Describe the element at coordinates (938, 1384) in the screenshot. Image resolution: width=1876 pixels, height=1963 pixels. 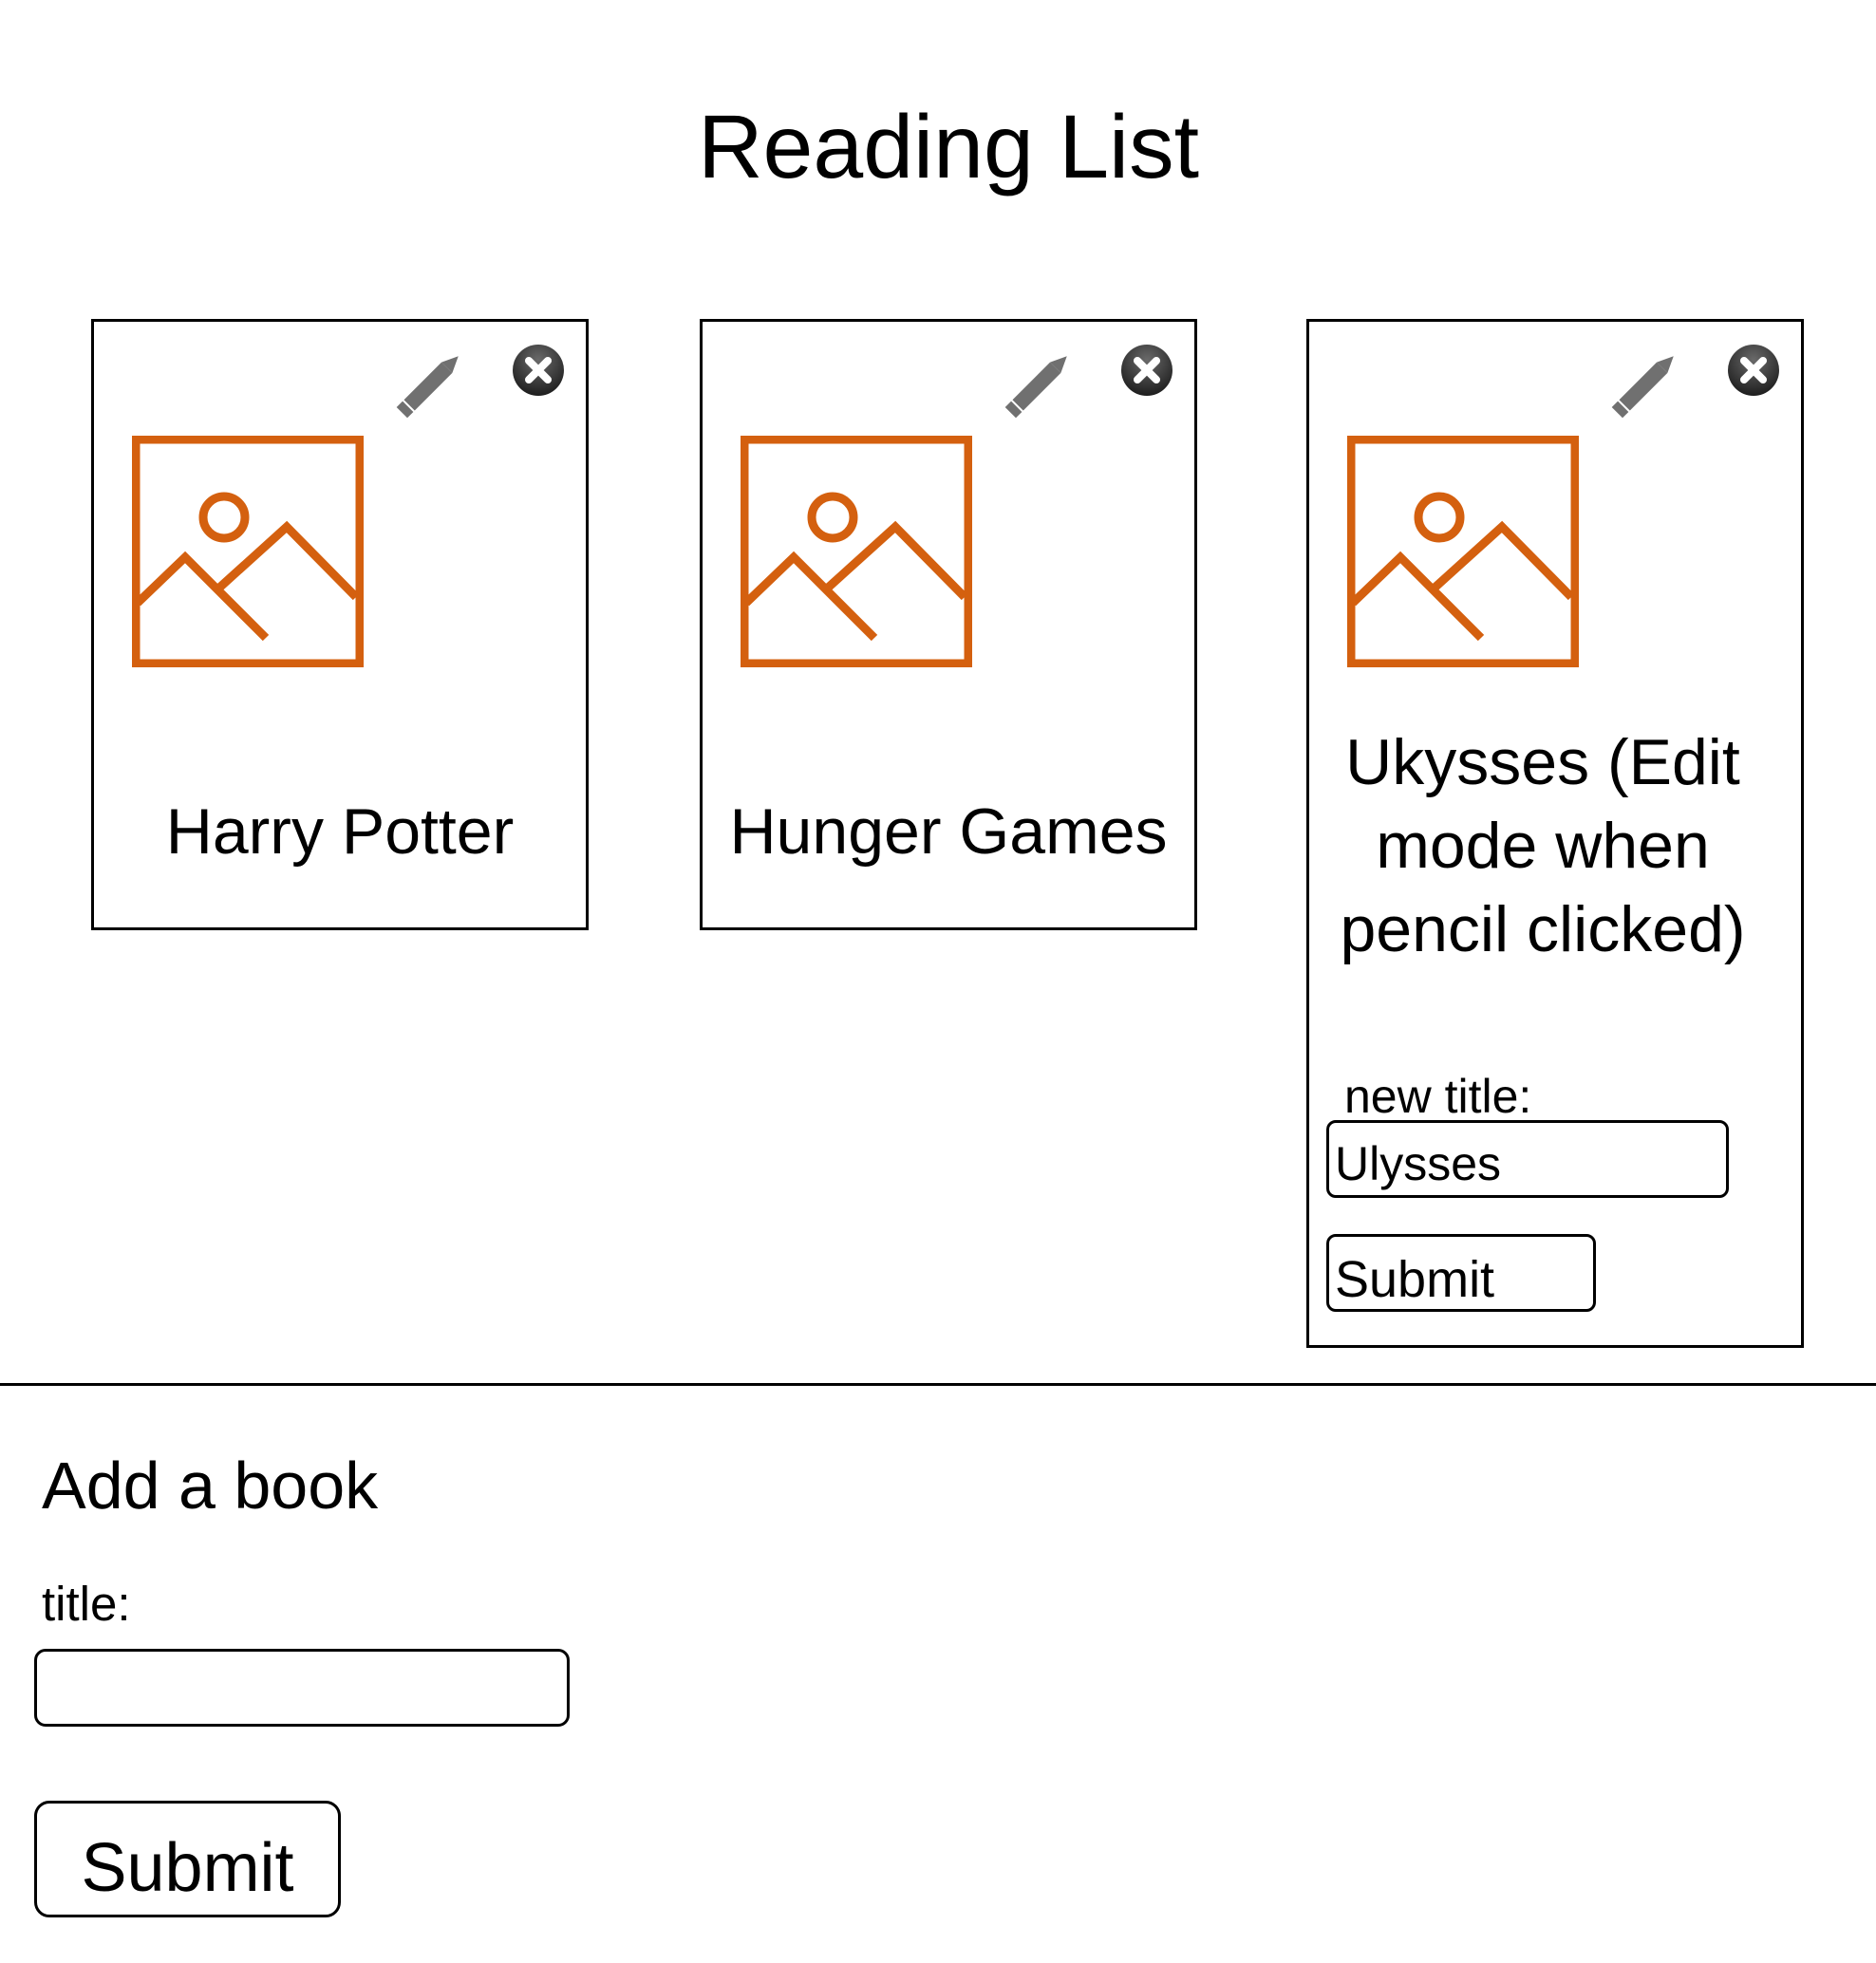
I see `section-divider` at that location.